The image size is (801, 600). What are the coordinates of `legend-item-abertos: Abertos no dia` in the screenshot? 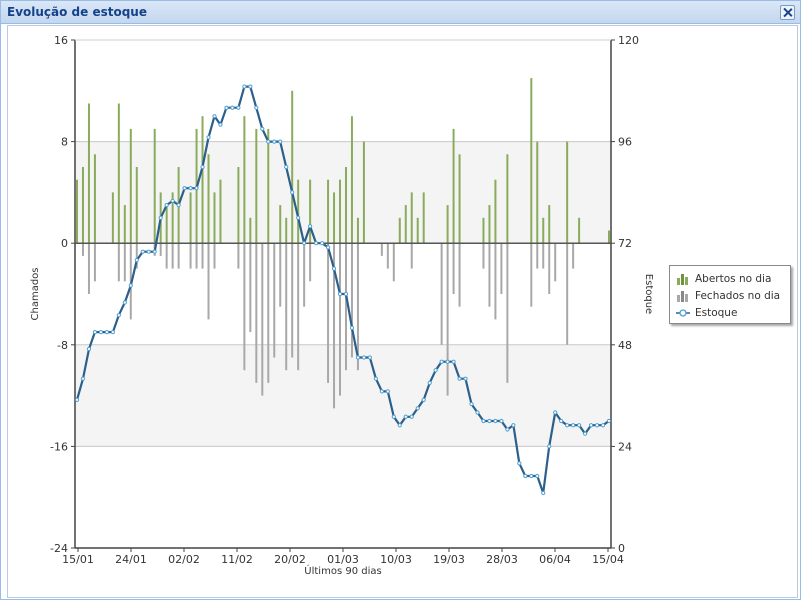 It's located at (723, 279).